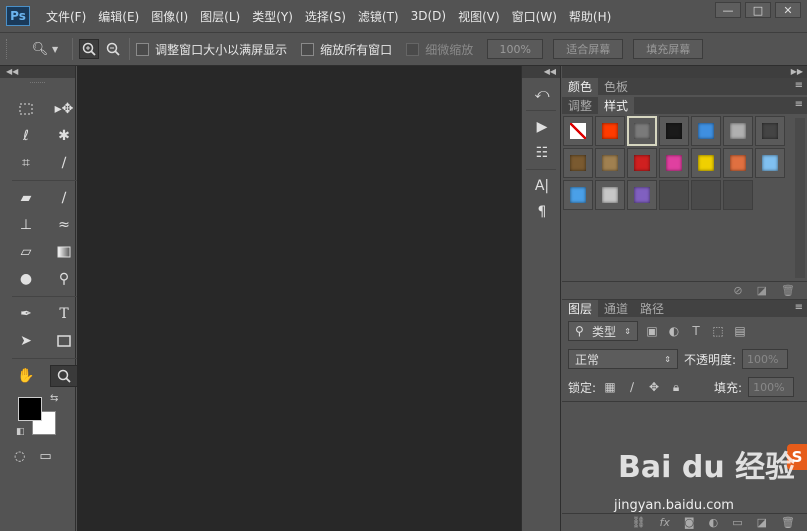 The height and width of the screenshot is (531, 807). I want to click on fill-field: 100%, so click(771, 387).